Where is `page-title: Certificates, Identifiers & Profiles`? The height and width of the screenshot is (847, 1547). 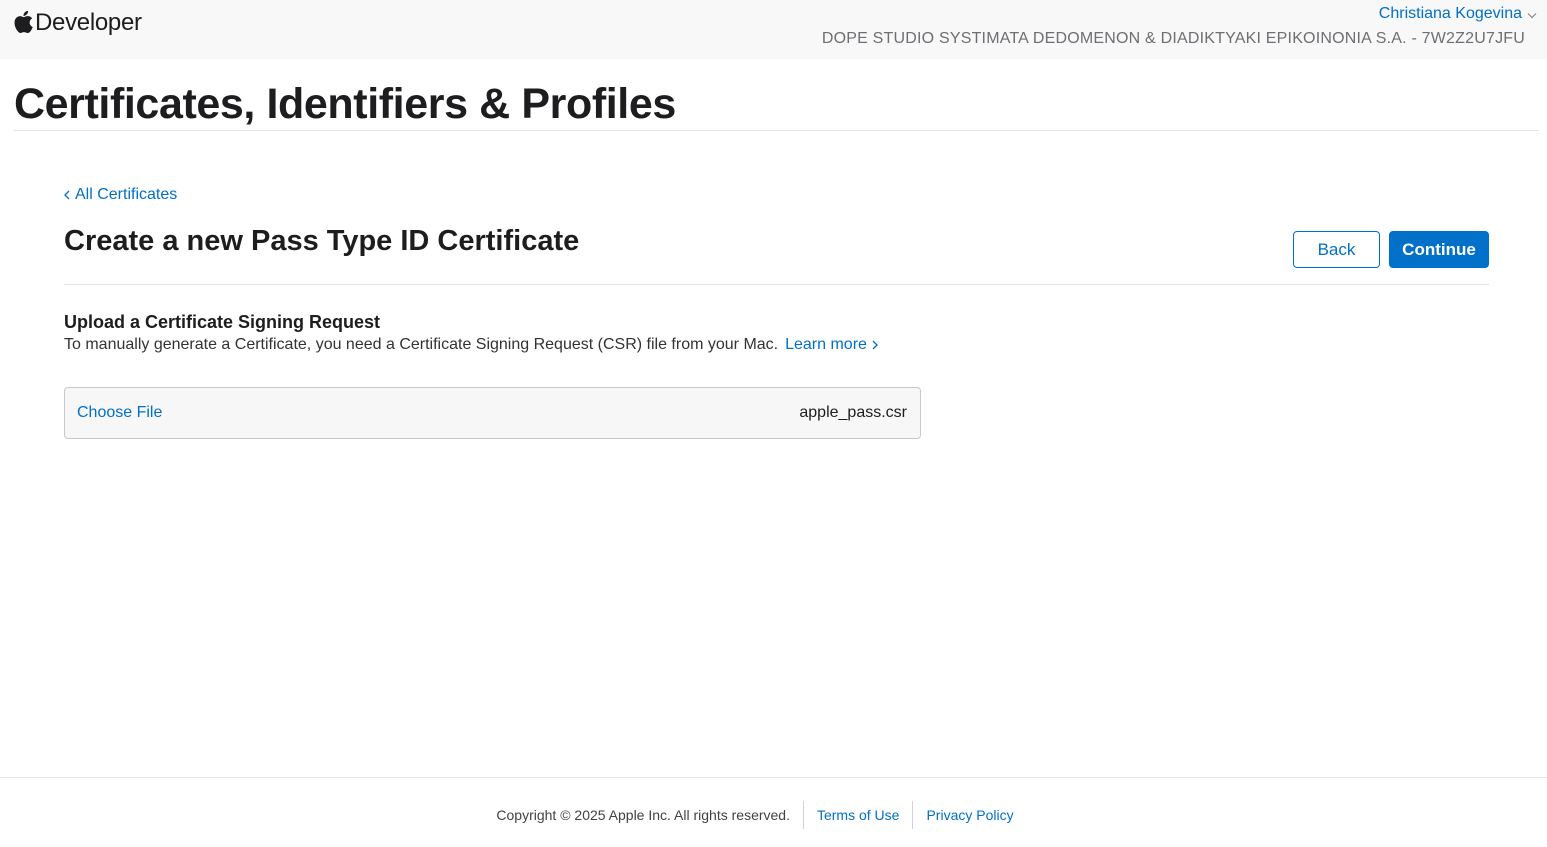
page-title: Certificates, Identifiers & Profiles is located at coordinates (345, 104).